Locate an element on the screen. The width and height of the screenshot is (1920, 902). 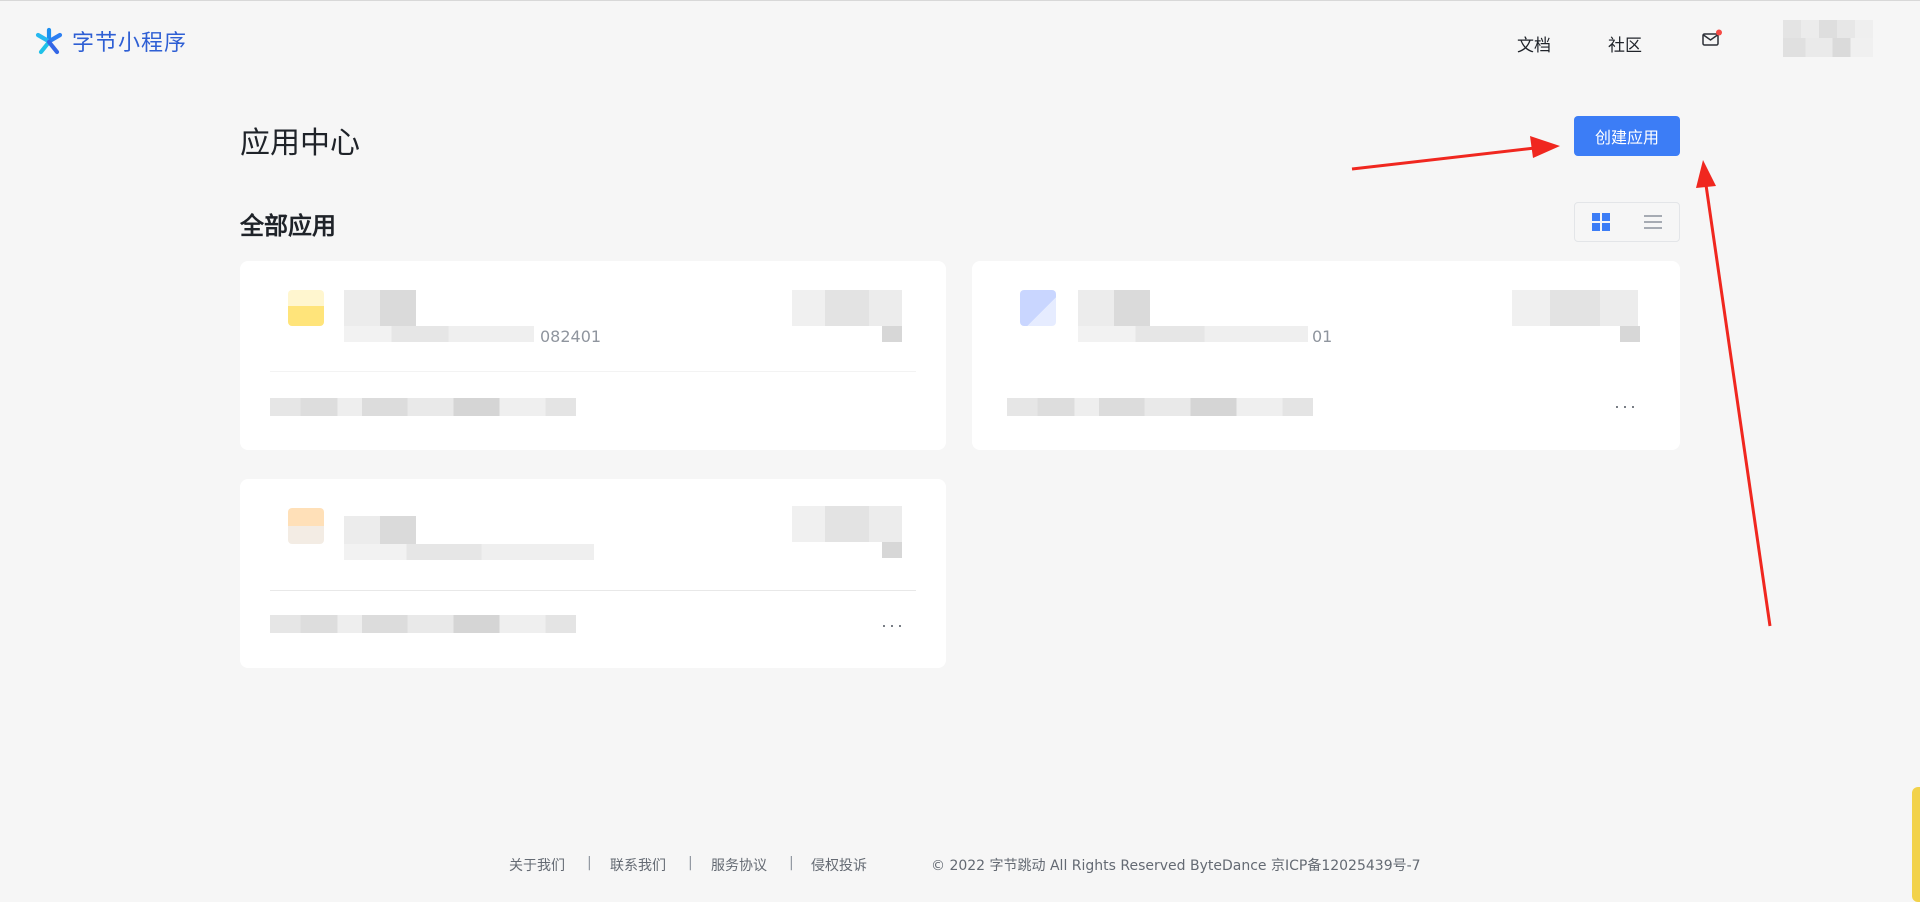
grid-view-icon is located at coordinates (1601, 222).